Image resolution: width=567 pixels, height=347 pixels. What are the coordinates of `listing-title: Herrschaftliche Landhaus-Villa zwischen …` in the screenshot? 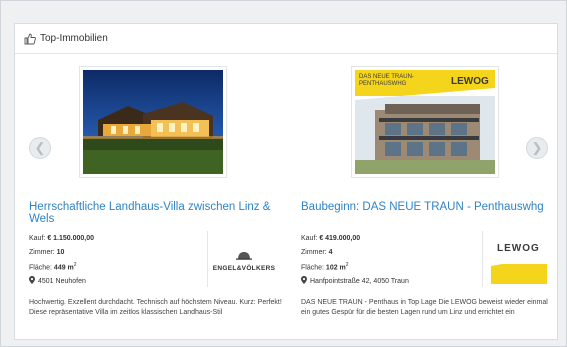 It's located at (155, 213).